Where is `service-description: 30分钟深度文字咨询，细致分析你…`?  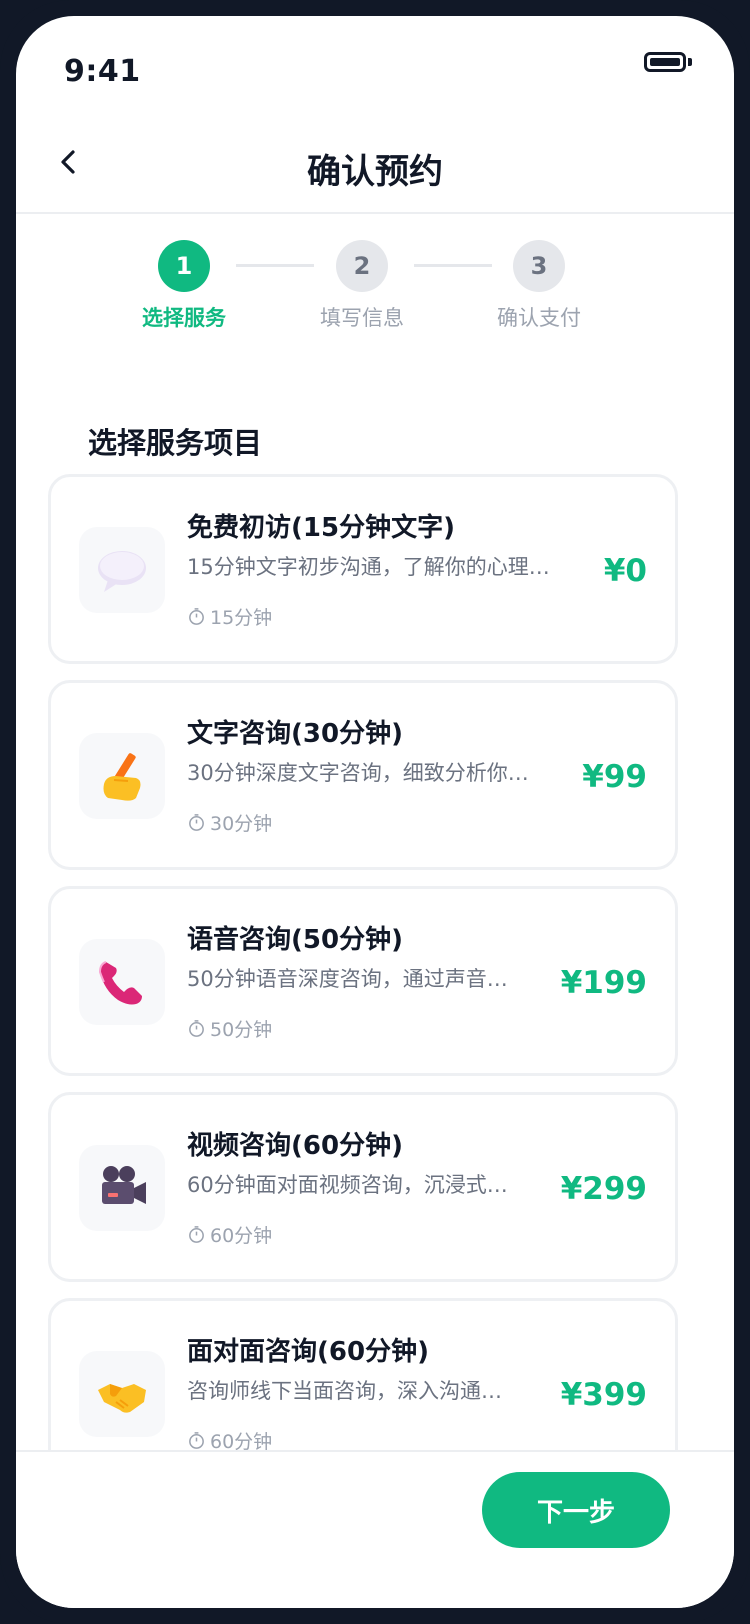
service-description: 30分钟深度文字咨询，细致分析你… is located at coordinates (358, 773).